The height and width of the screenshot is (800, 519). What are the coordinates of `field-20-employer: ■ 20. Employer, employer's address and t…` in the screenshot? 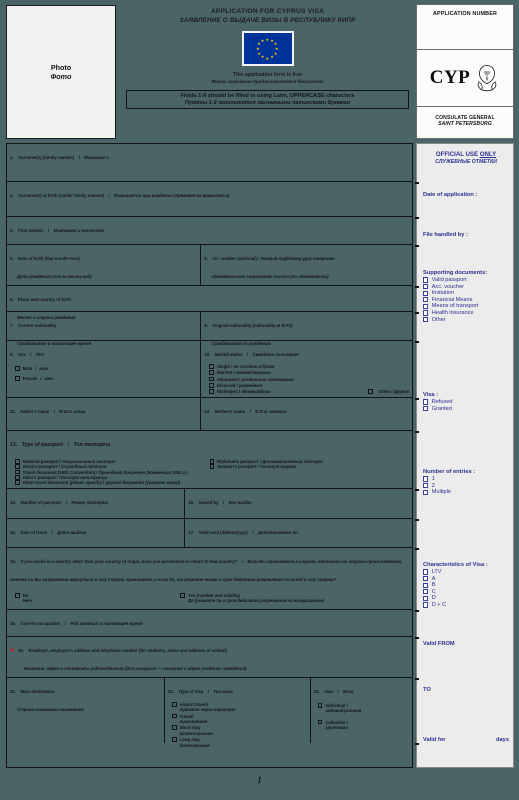 It's located at (209, 657).